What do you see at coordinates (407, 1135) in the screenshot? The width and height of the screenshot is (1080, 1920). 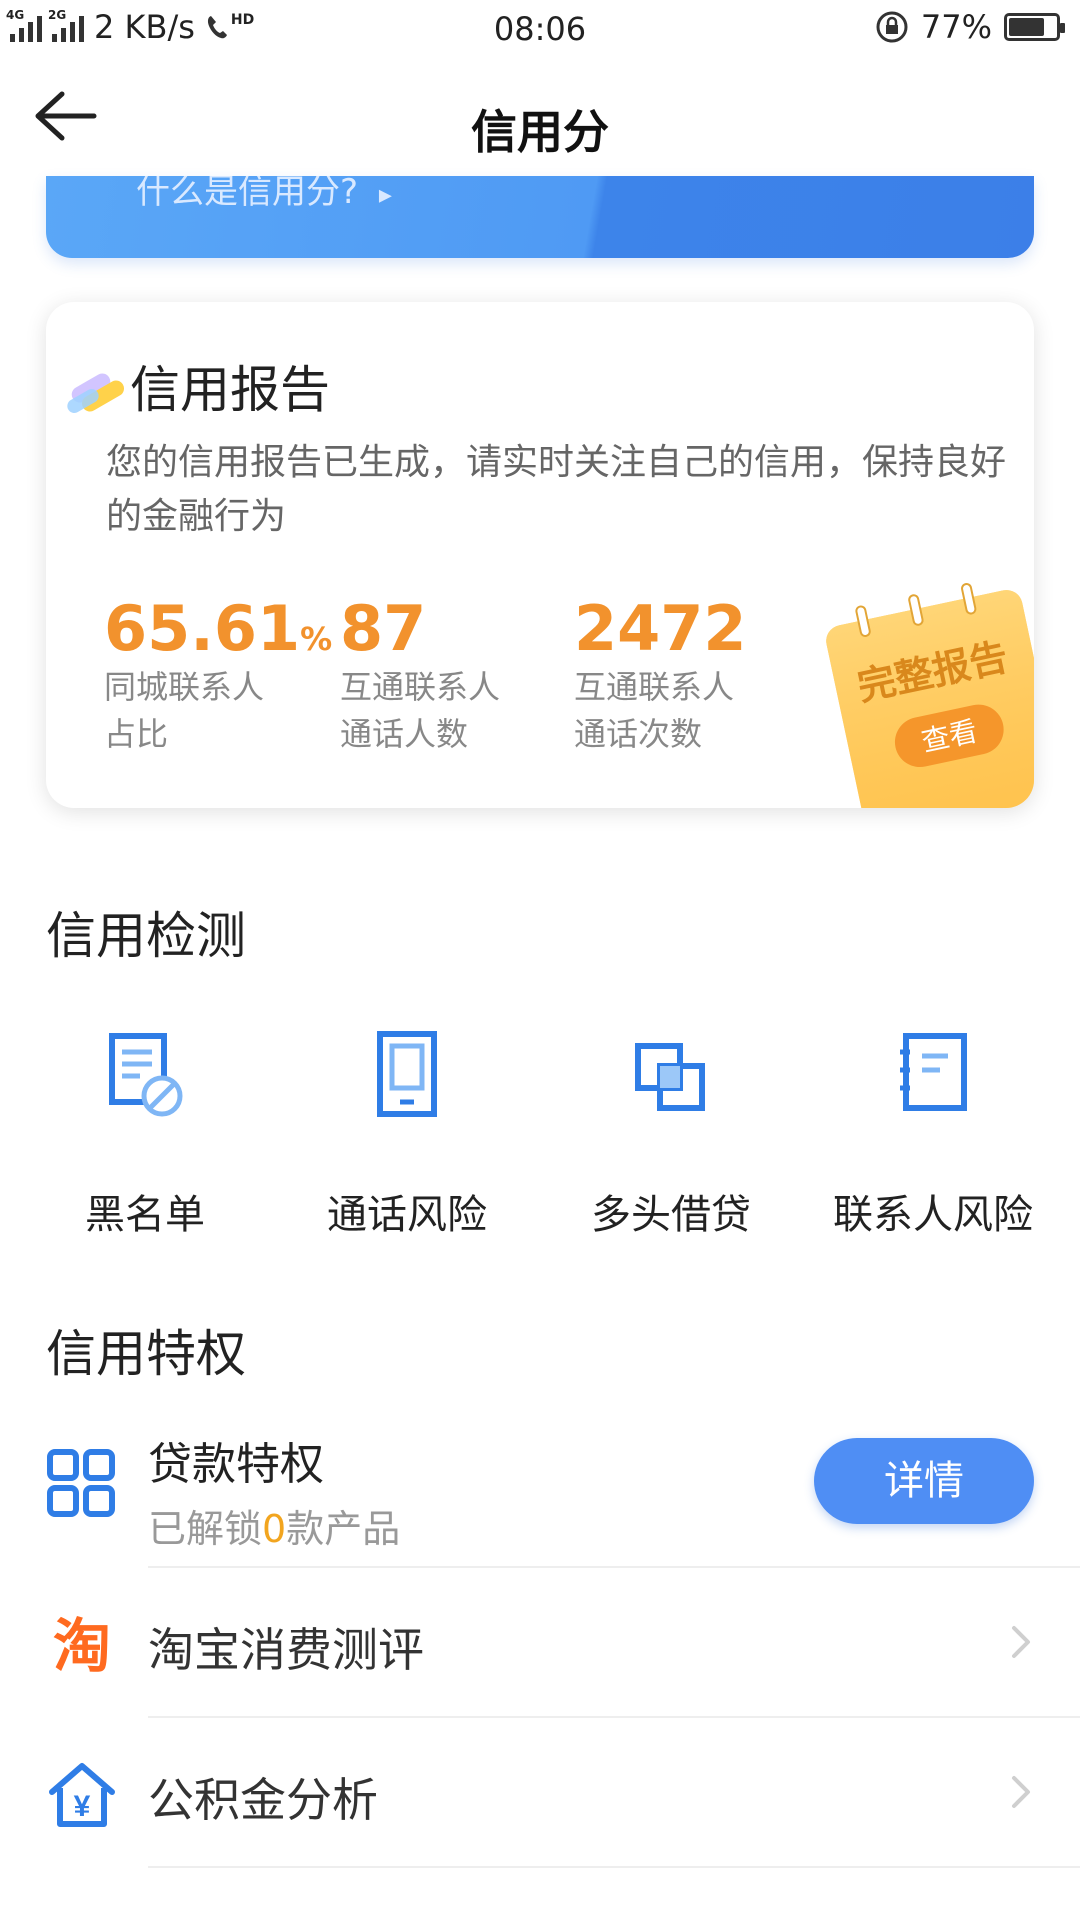 I see `detect-item-call-risk: 通话风险` at bounding box center [407, 1135].